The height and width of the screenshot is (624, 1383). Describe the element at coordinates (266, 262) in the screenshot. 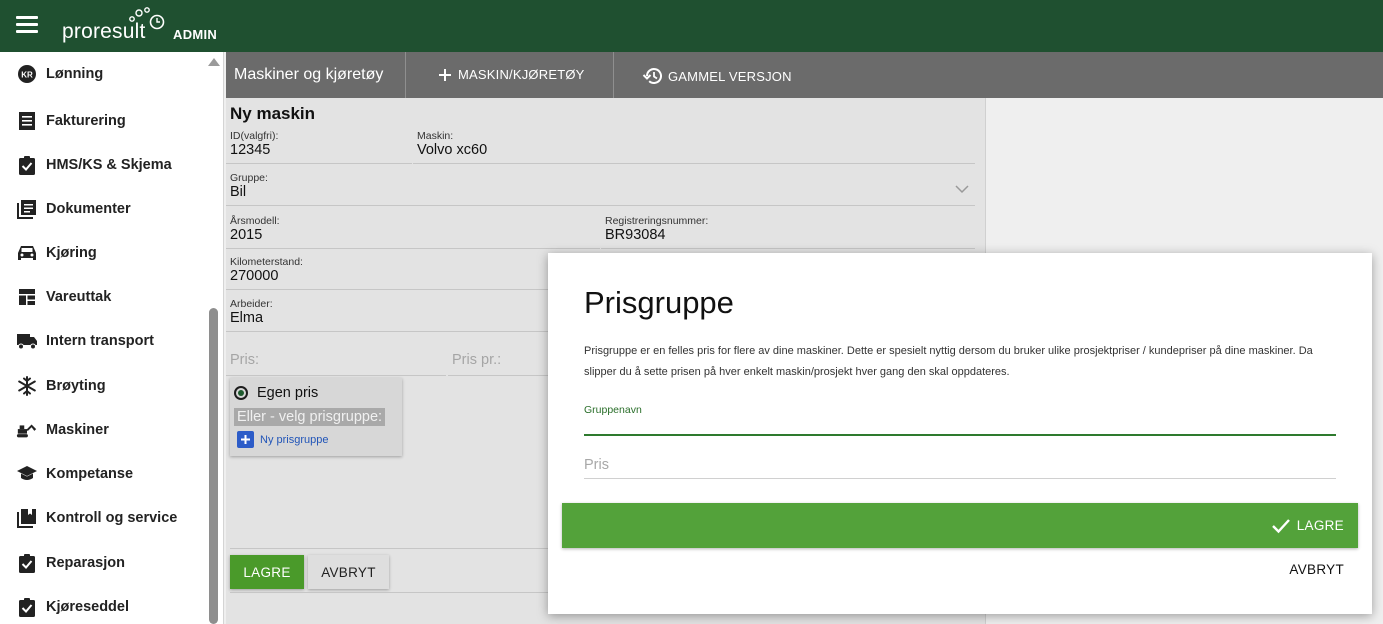

I see `mileage-label: Kilometerstand:` at that location.